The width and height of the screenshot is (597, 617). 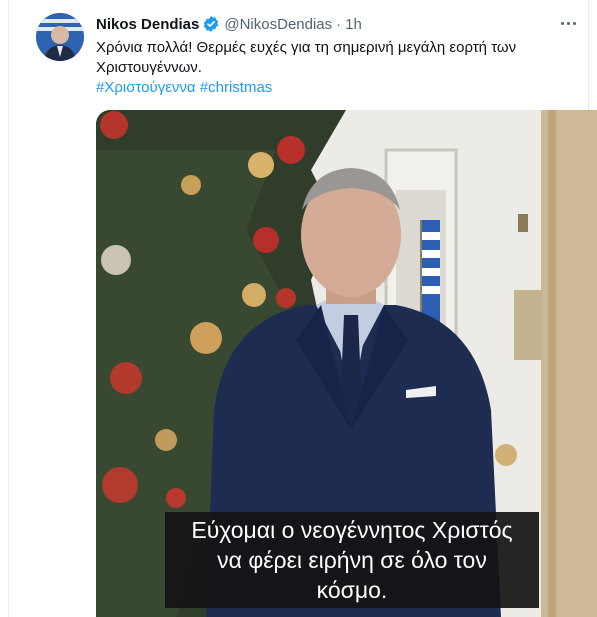 What do you see at coordinates (146, 87) in the screenshot?
I see `hashtag-link: #Χριστούγεννα` at bounding box center [146, 87].